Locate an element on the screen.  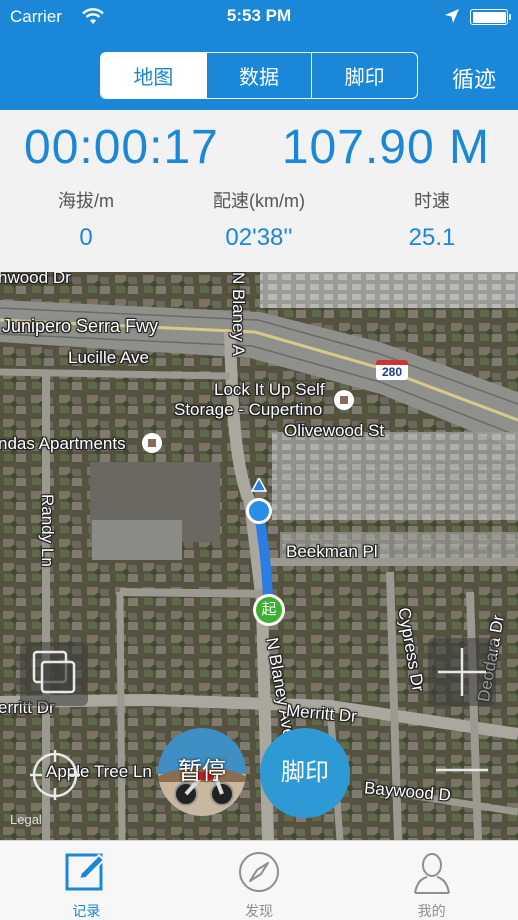
start-marker-label: 起 is located at coordinates (269, 610).